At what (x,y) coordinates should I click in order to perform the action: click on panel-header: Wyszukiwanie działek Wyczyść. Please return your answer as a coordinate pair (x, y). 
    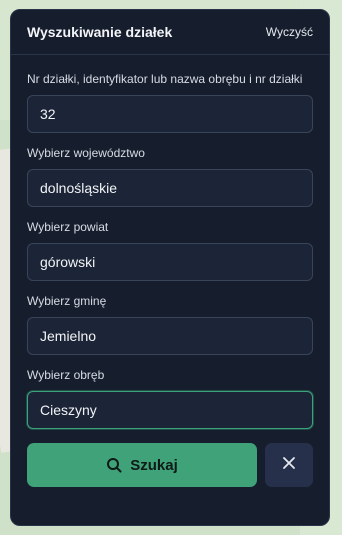
    Looking at the image, I should click on (170, 32).